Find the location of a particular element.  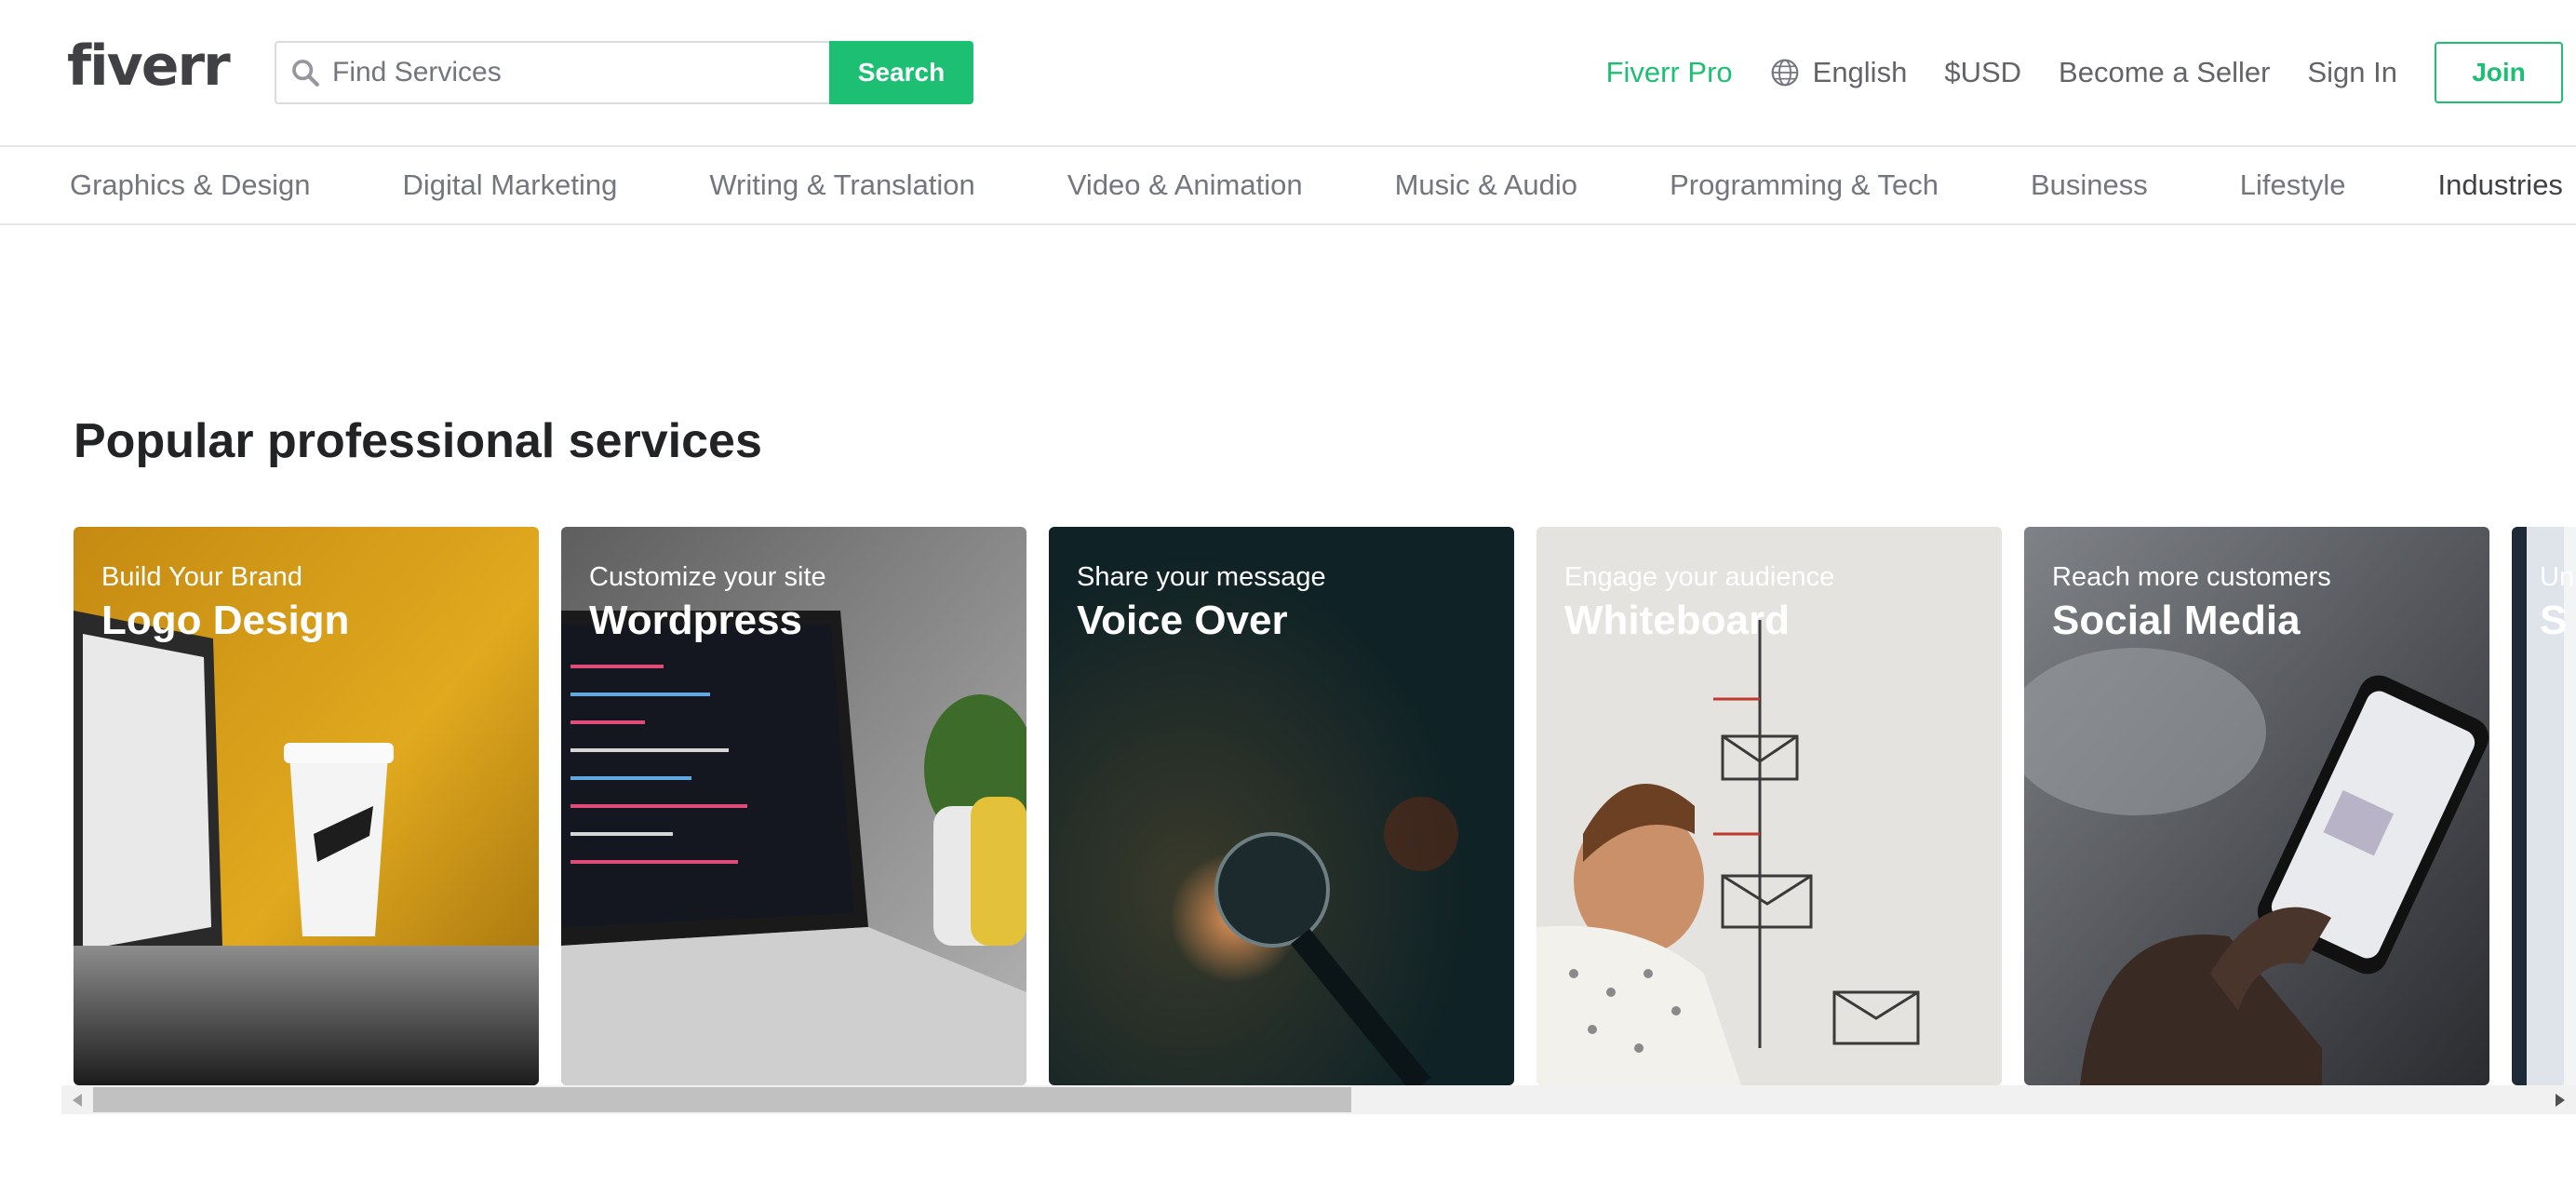

service-card-wordpress: Customize your site Wordpress is located at coordinates (793, 806).